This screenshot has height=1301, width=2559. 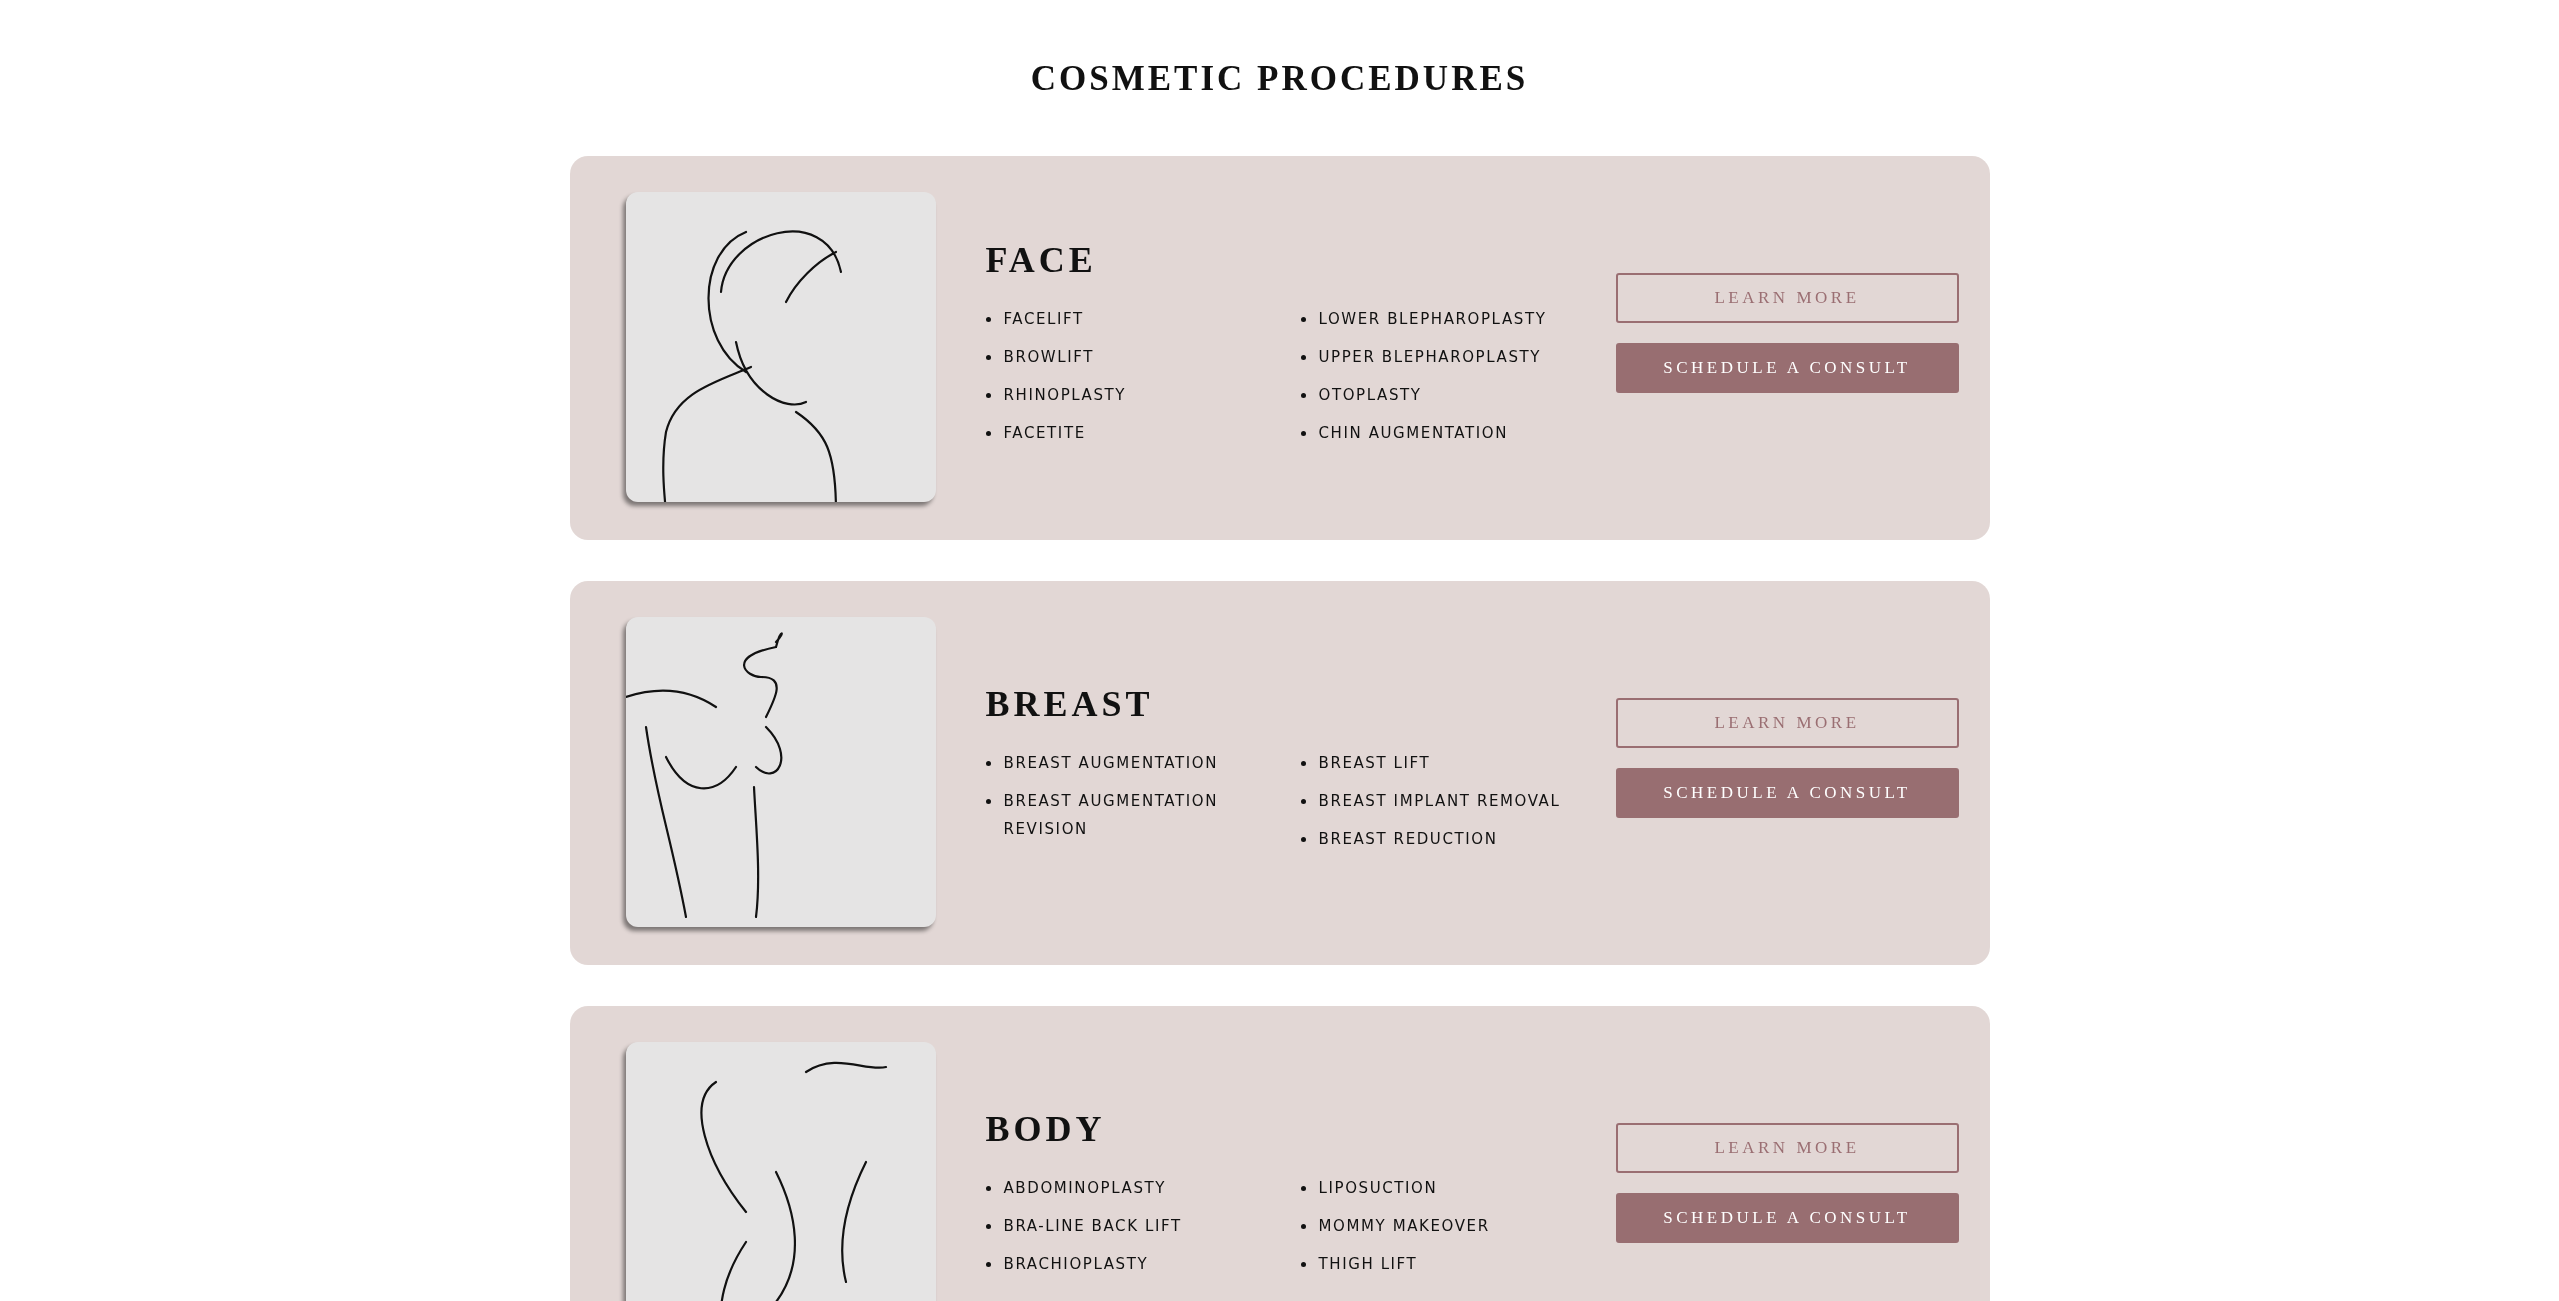 I want to click on category-heading: BODY, so click(x=1046, y=1130).